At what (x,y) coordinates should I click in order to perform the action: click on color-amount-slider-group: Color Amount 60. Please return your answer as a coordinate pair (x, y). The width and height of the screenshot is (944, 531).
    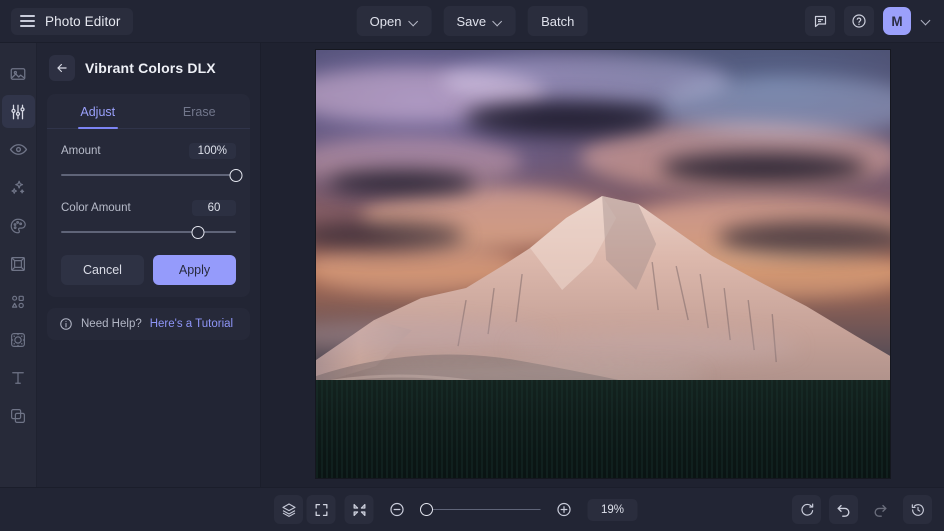
    Looking at the image, I should click on (148, 212).